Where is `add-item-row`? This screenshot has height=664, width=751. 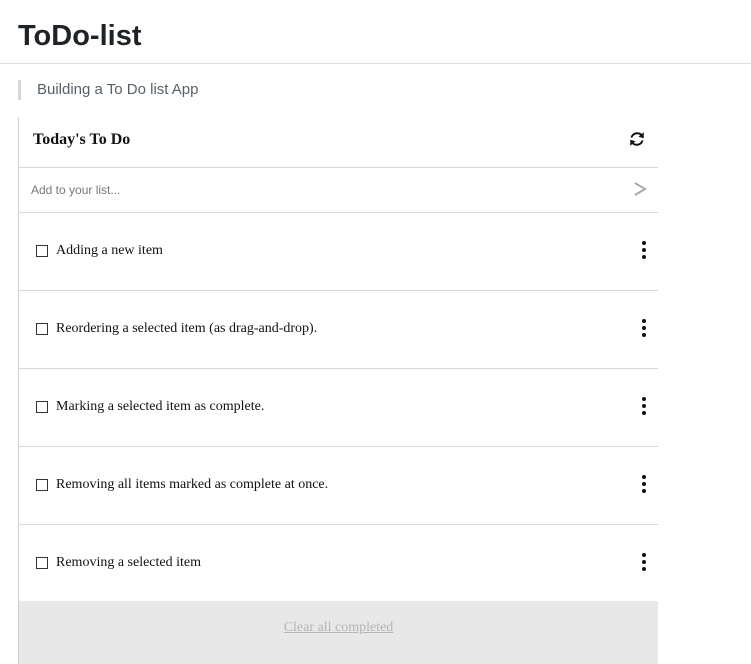 add-item-row is located at coordinates (338, 190).